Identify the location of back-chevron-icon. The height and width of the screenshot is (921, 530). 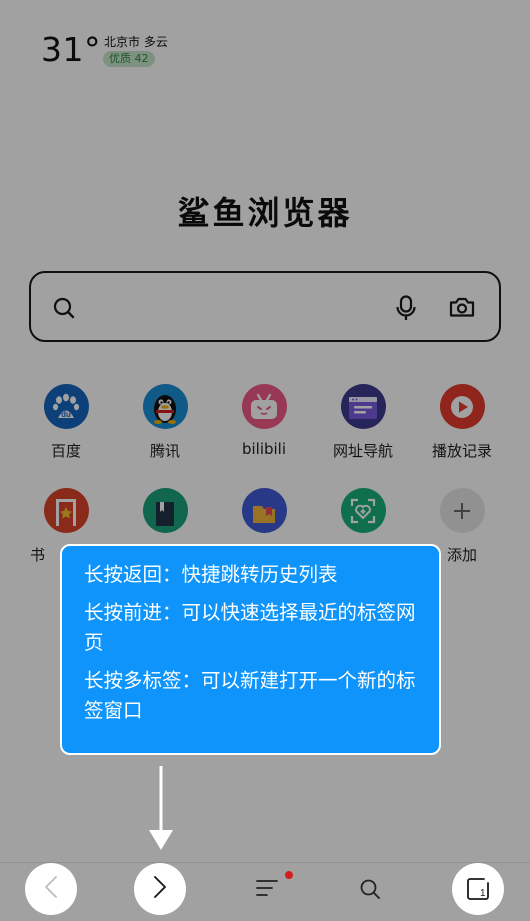
(51, 889).